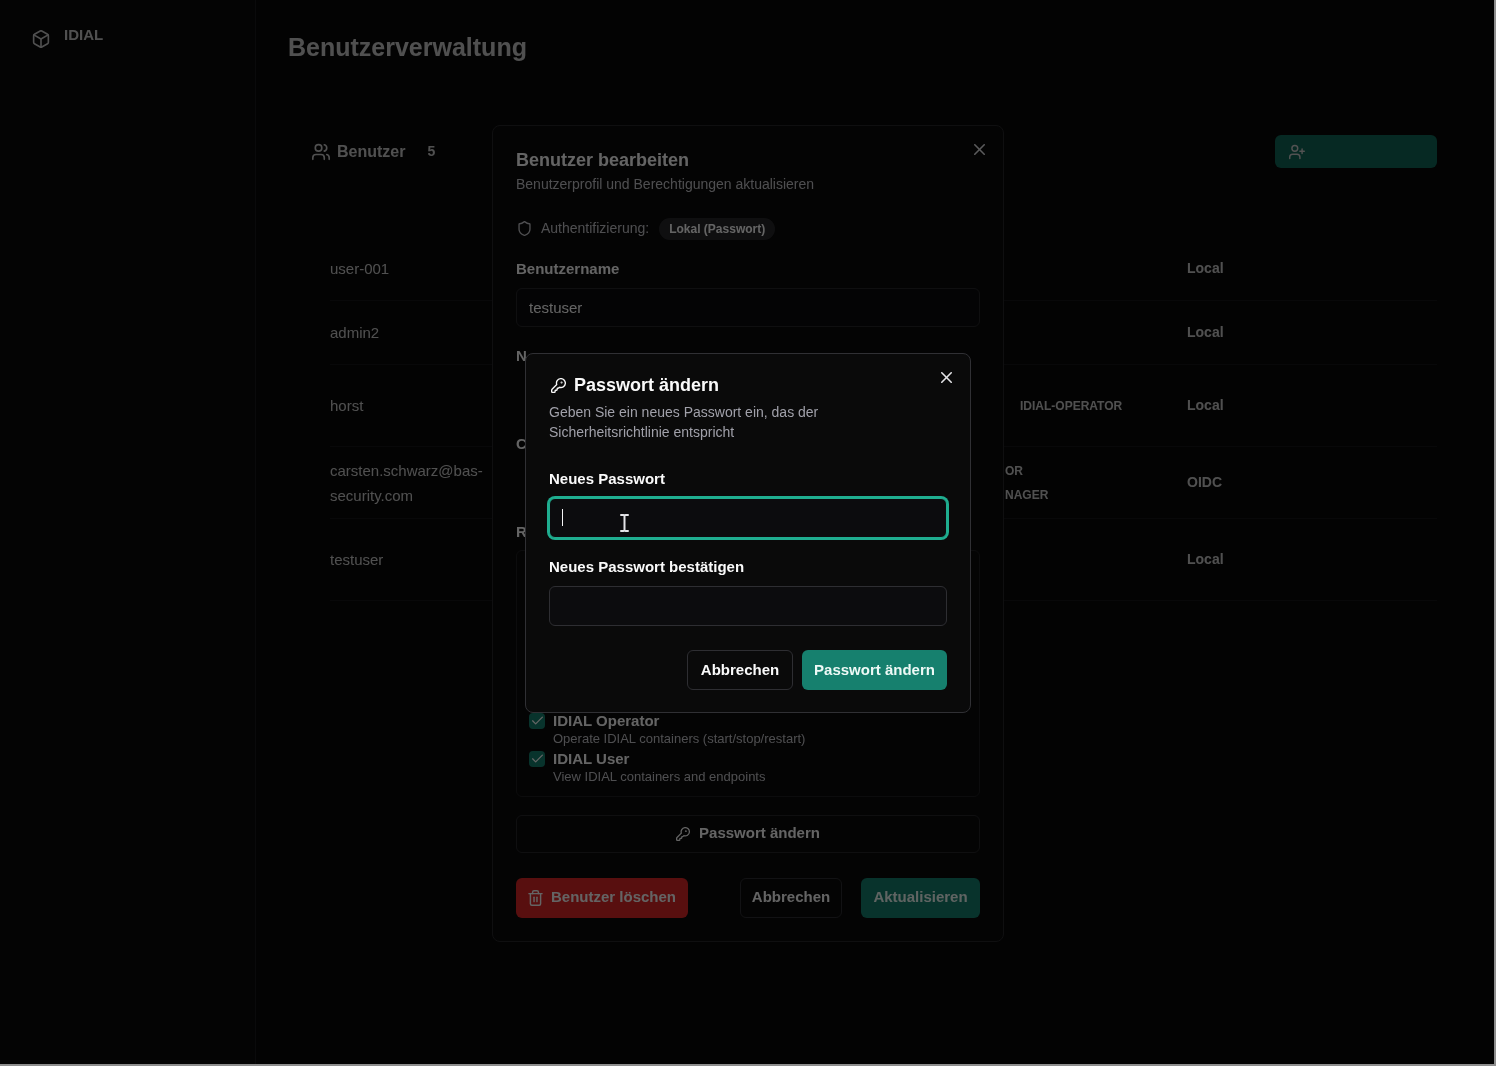 The height and width of the screenshot is (1066, 1496). Describe the element at coordinates (1027, 494) in the screenshot. I see `role-text: NAGER` at that location.